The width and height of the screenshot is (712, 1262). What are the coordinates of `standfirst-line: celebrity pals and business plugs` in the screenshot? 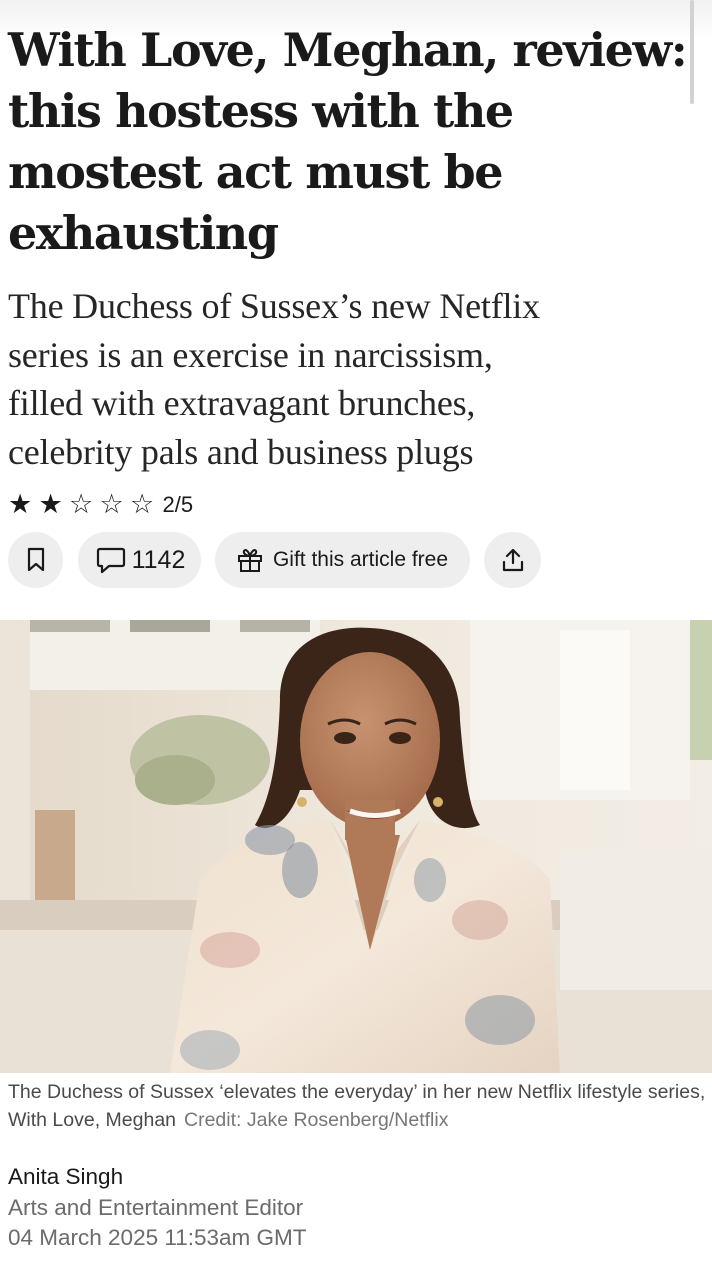 It's located at (241, 451).